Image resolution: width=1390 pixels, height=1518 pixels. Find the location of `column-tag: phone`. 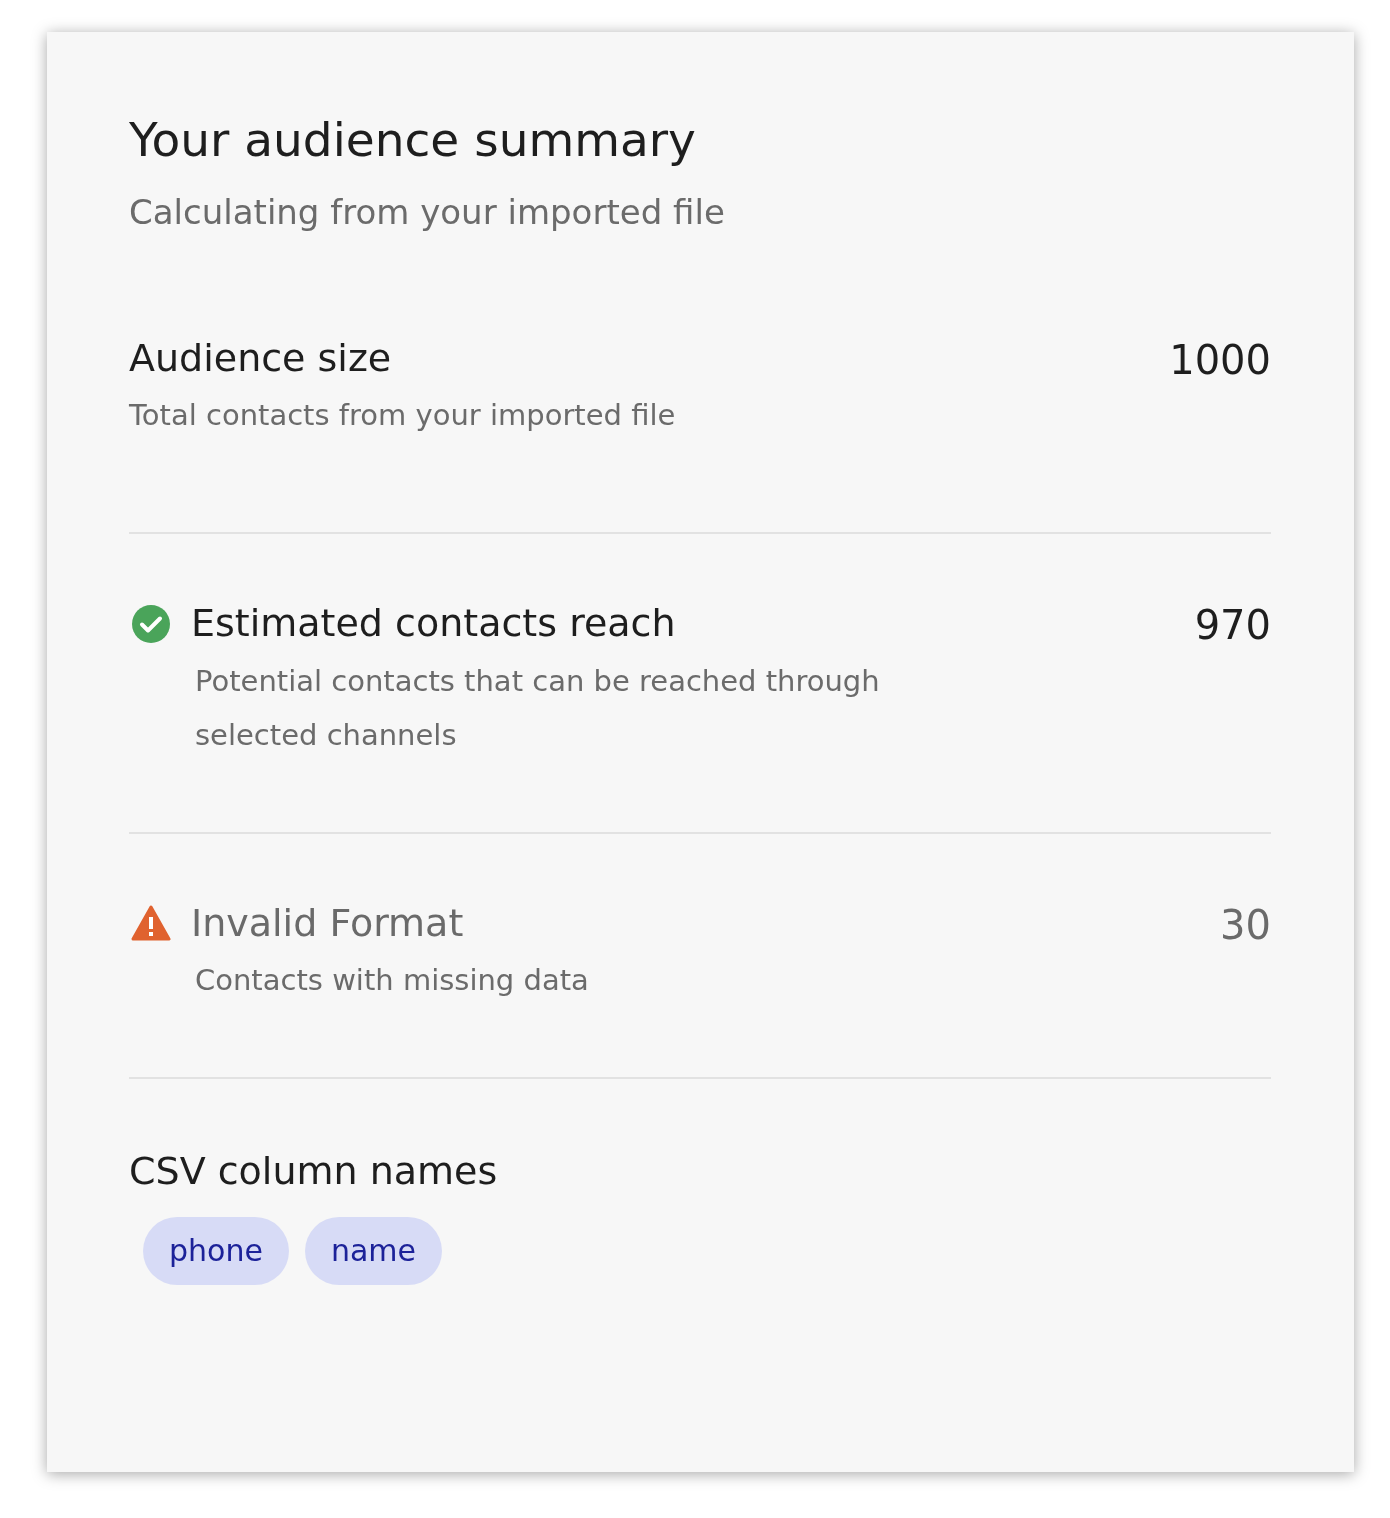

column-tag: phone is located at coordinates (216, 1251).